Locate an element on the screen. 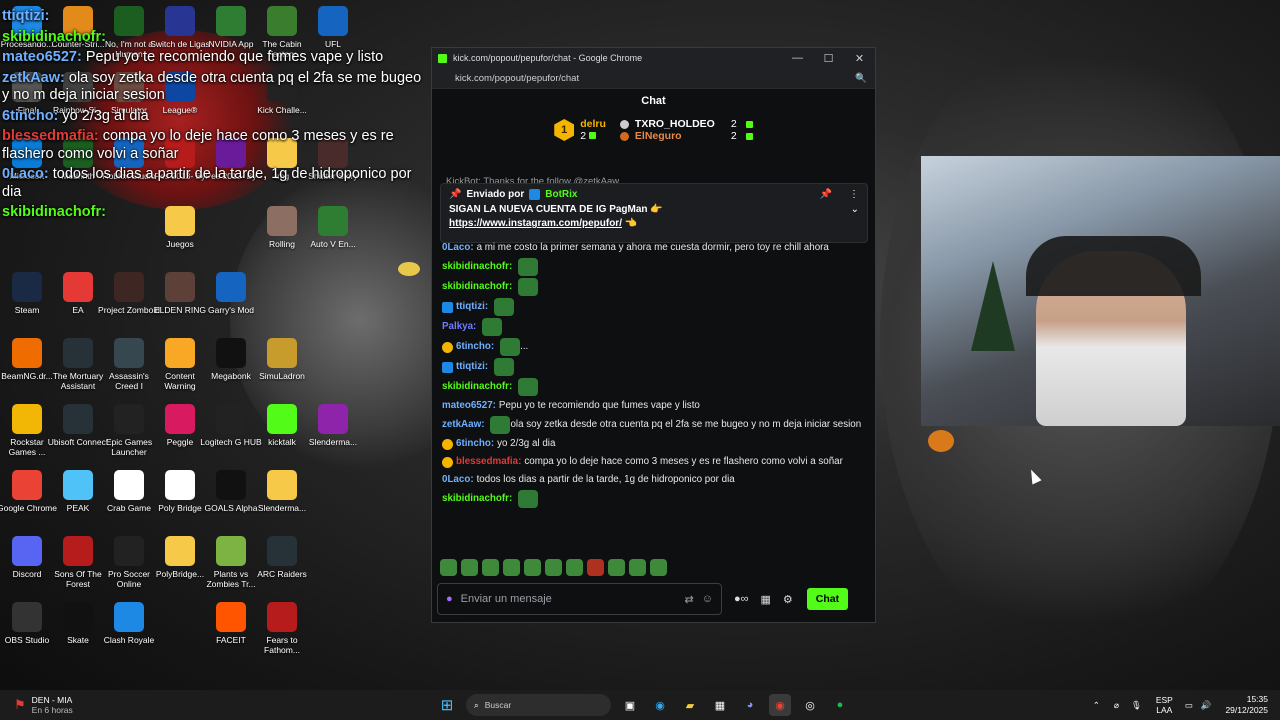 This screenshot has width=1280, height=720. clock: 15:35 29/12/2025 is located at coordinates (1246, 705).